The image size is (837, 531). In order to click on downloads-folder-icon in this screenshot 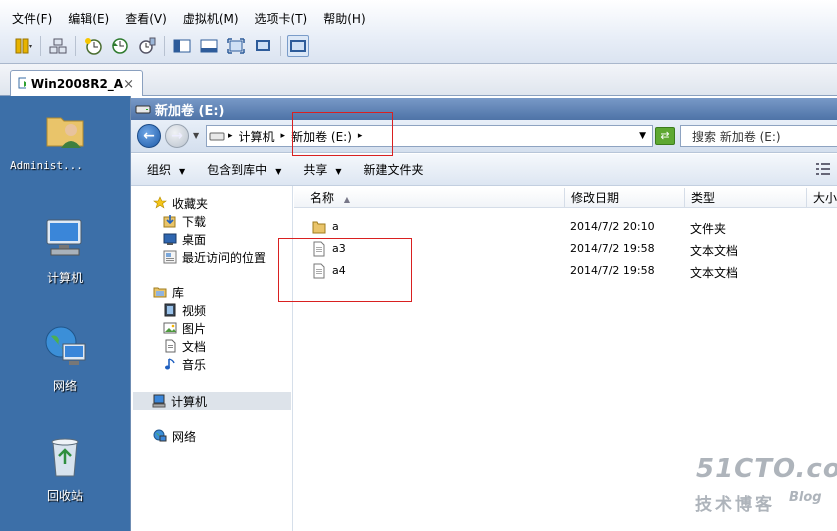, I will do `click(169, 221)`.